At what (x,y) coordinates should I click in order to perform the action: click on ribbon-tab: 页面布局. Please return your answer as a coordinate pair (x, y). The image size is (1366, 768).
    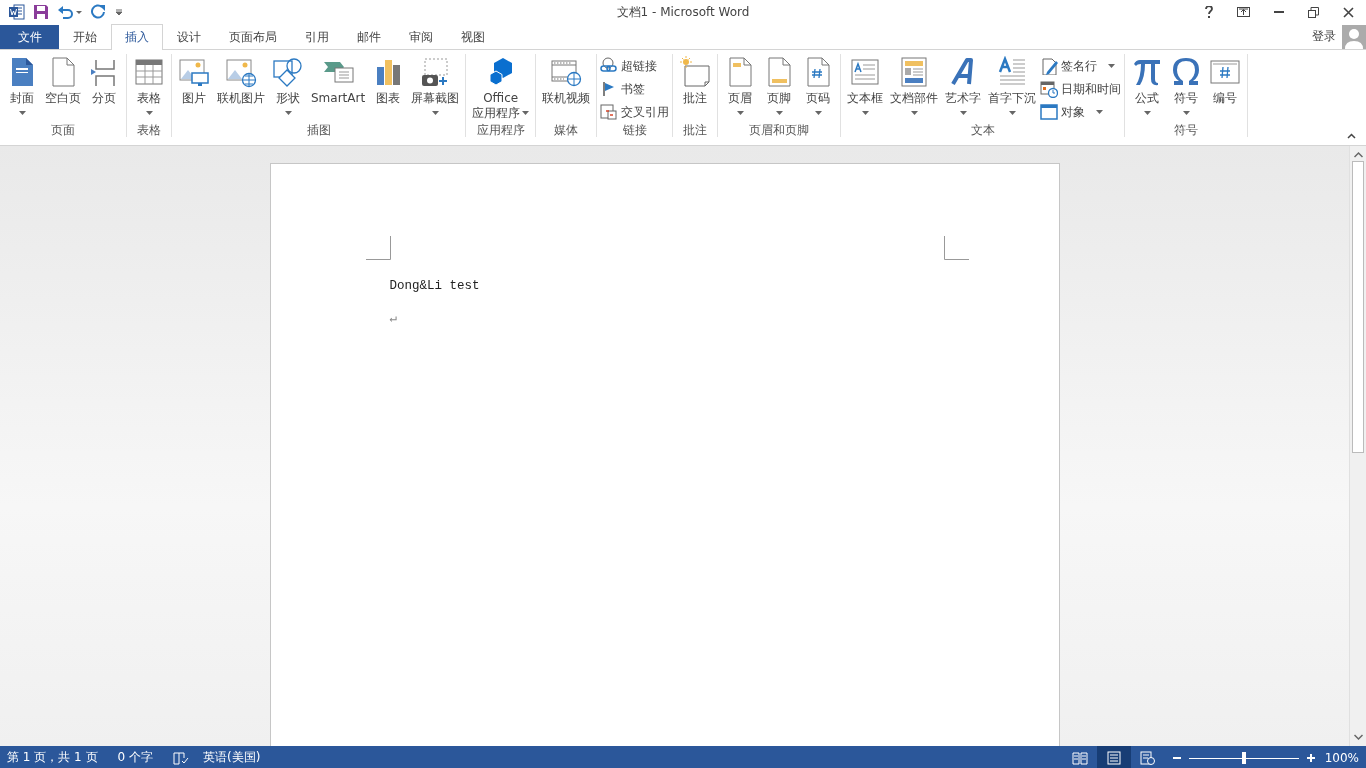
    Looking at the image, I should click on (253, 37).